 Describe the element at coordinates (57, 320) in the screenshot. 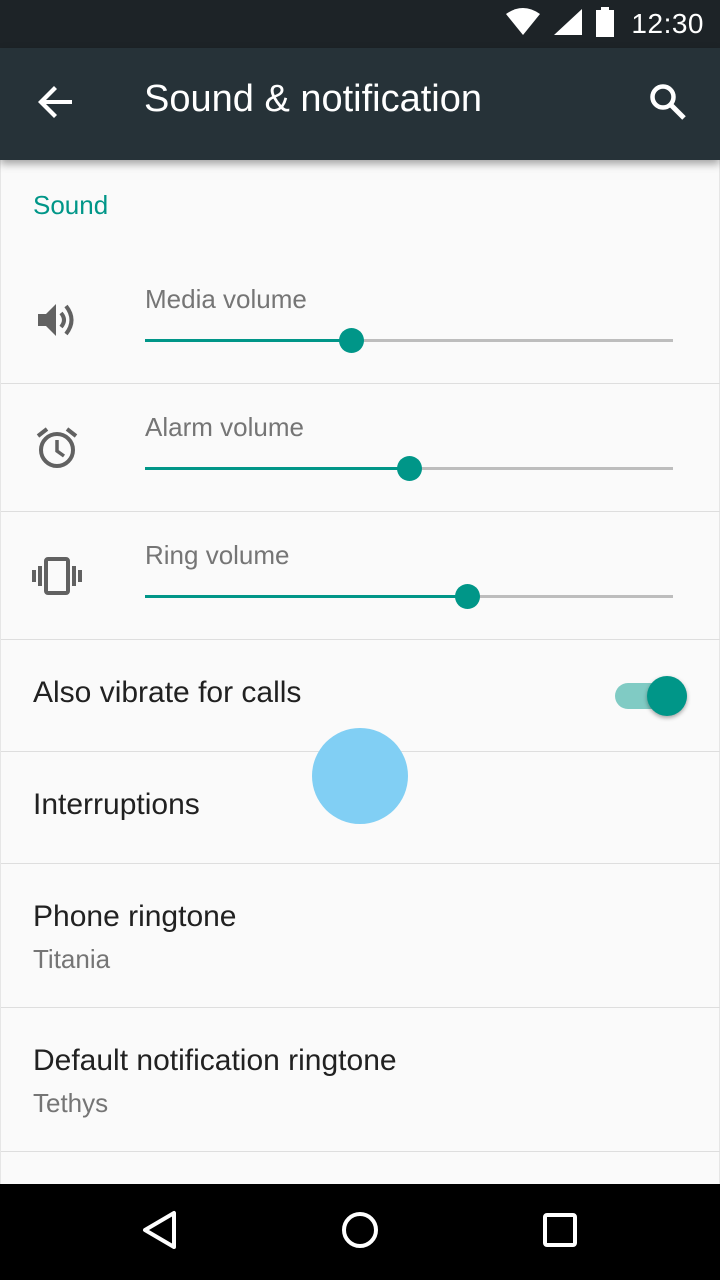

I see `volume-icon` at that location.